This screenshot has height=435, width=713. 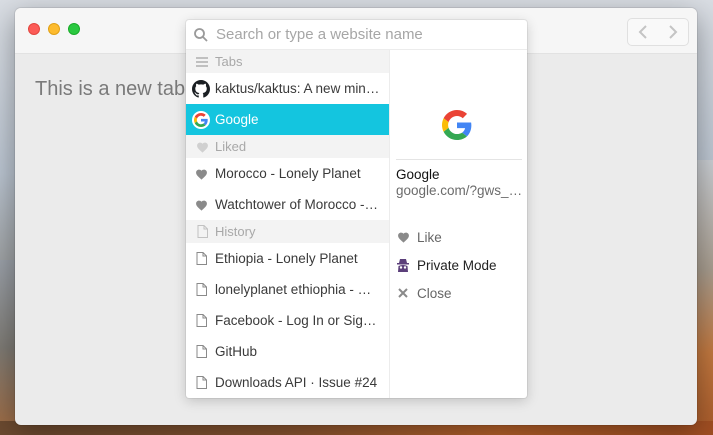 I want to click on list-item-history: Downloads API · Issue #24, so click(x=287, y=382).